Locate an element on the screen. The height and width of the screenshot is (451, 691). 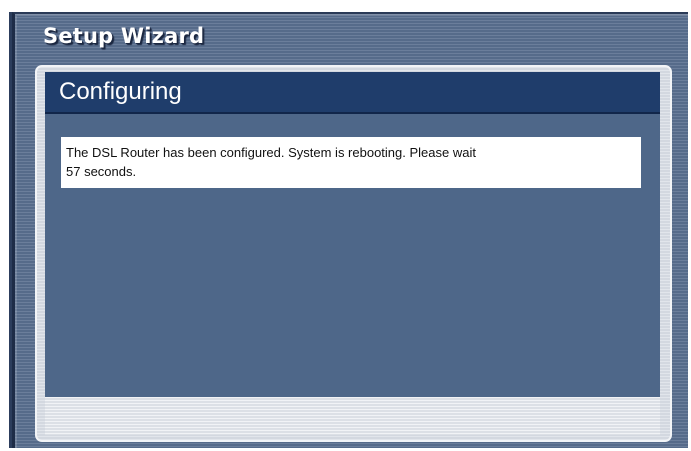
panel-header: Configuring is located at coordinates (352, 93).